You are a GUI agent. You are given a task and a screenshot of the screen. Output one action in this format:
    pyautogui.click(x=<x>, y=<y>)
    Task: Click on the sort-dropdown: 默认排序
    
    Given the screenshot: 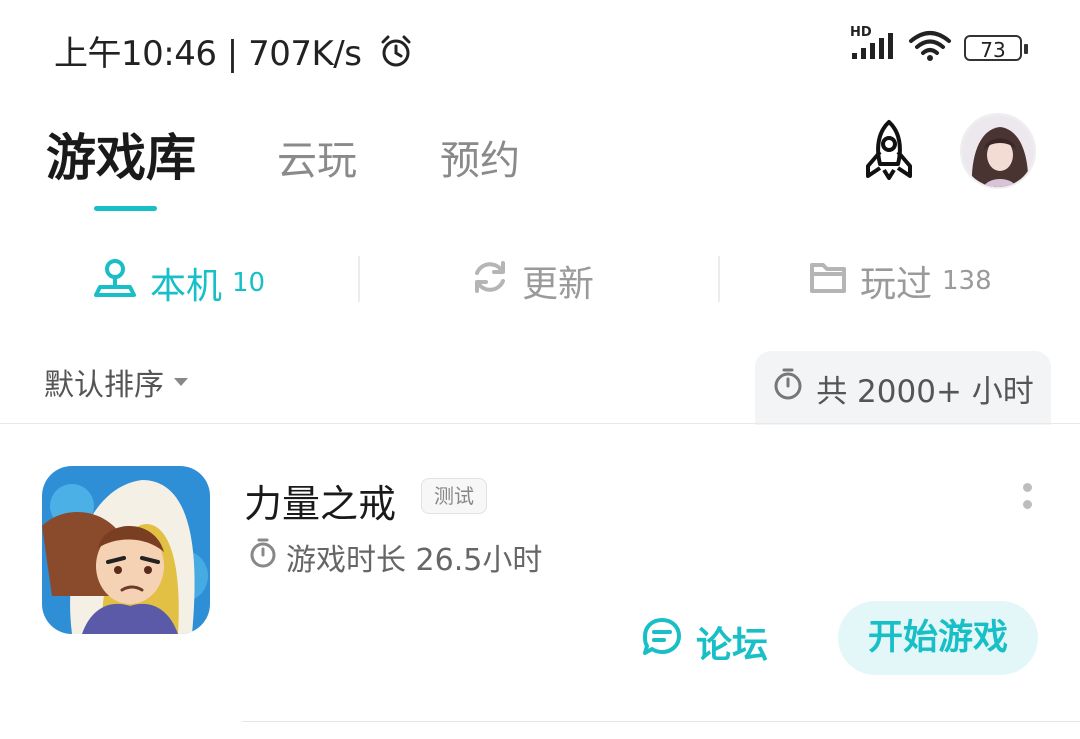 What is the action you would take?
    pyautogui.click(x=116, y=382)
    